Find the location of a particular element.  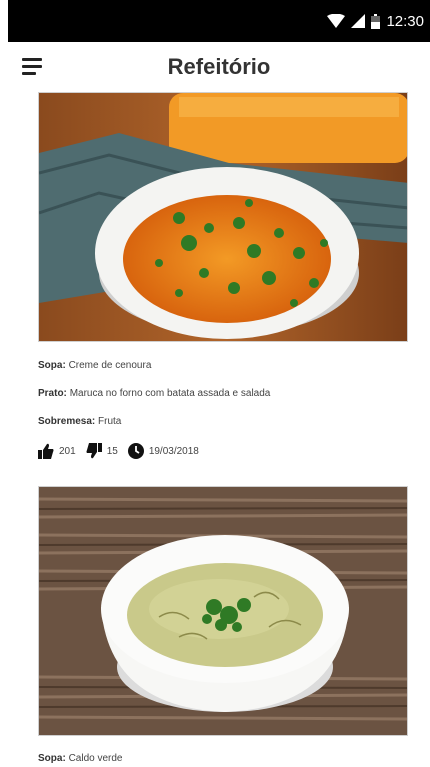

thumbs-down-icon is located at coordinates (94, 451).